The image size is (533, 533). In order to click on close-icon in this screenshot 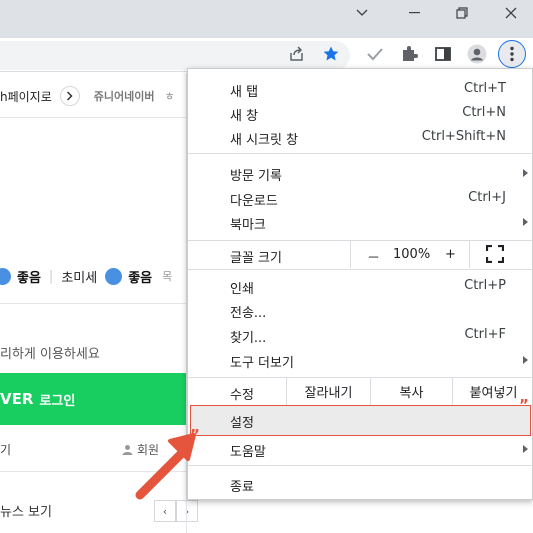, I will do `click(510, 13)`.